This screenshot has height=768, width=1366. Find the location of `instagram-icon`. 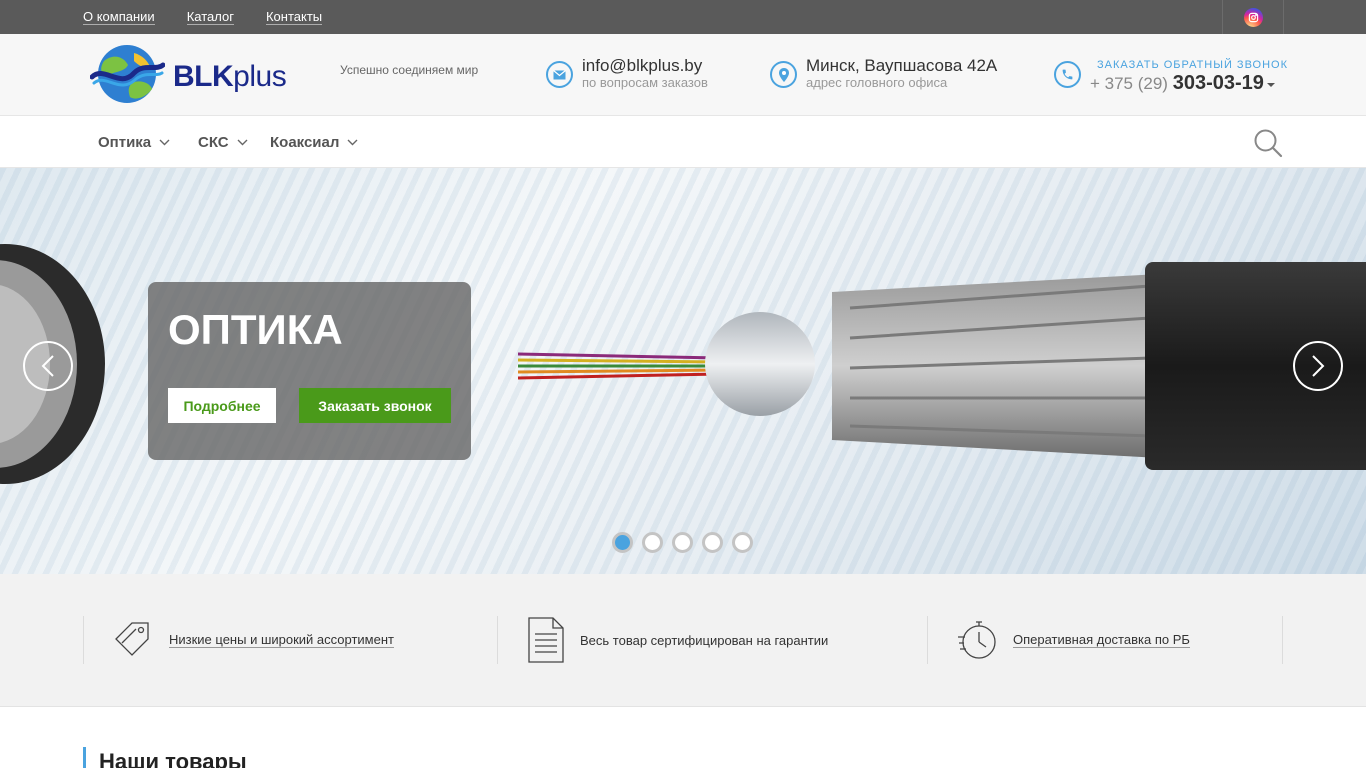

instagram-icon is located at coordinates (1253, 17).